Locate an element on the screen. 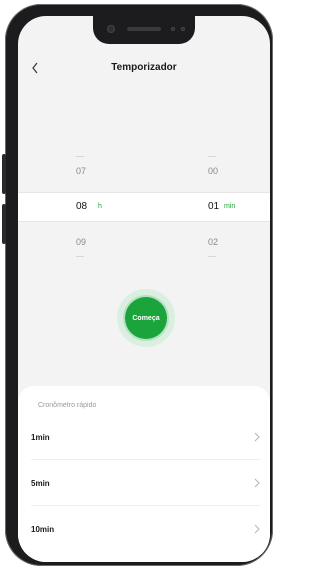  picker-selection-band: 08 h 01 min is located at coordinates (144, 207).